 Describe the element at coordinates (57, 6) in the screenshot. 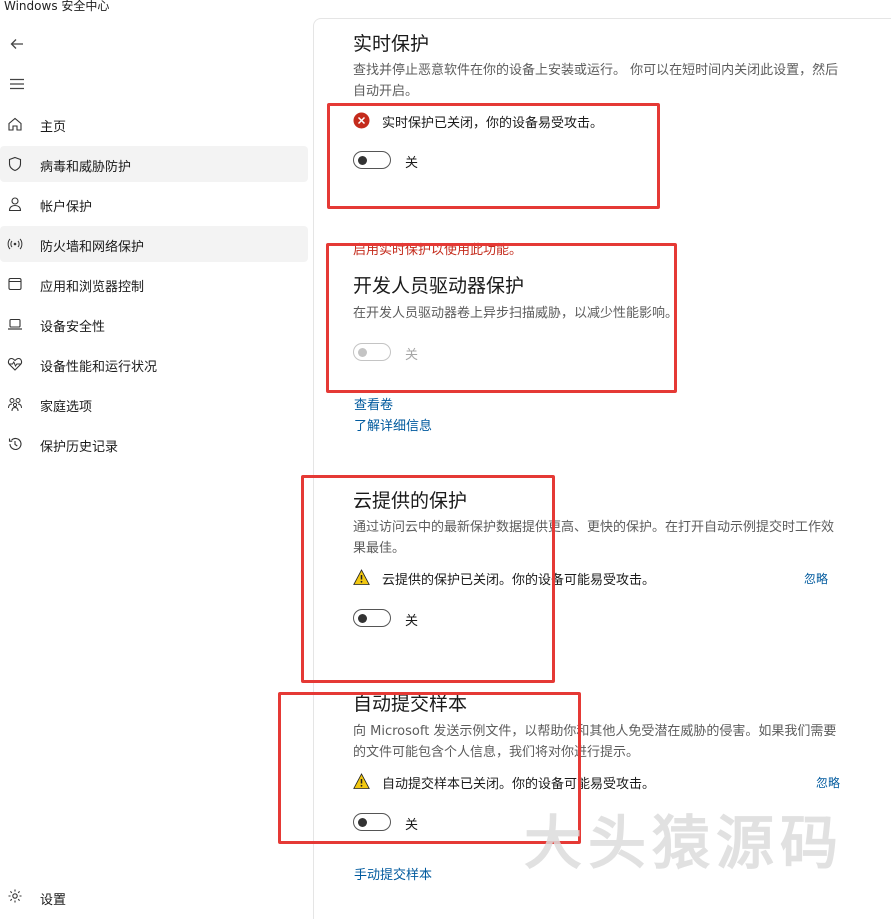

I see `window-title: Windows 安全中心` at that location.